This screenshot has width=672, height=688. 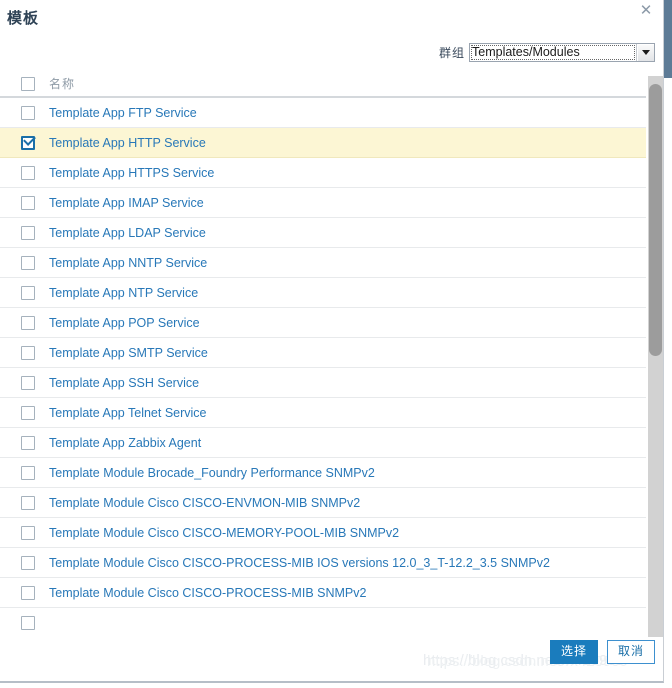 What do you see at coordinates (630, 652) in the screenshot?
I see `cancel-button: 取消` at bounding box center [630, 652].